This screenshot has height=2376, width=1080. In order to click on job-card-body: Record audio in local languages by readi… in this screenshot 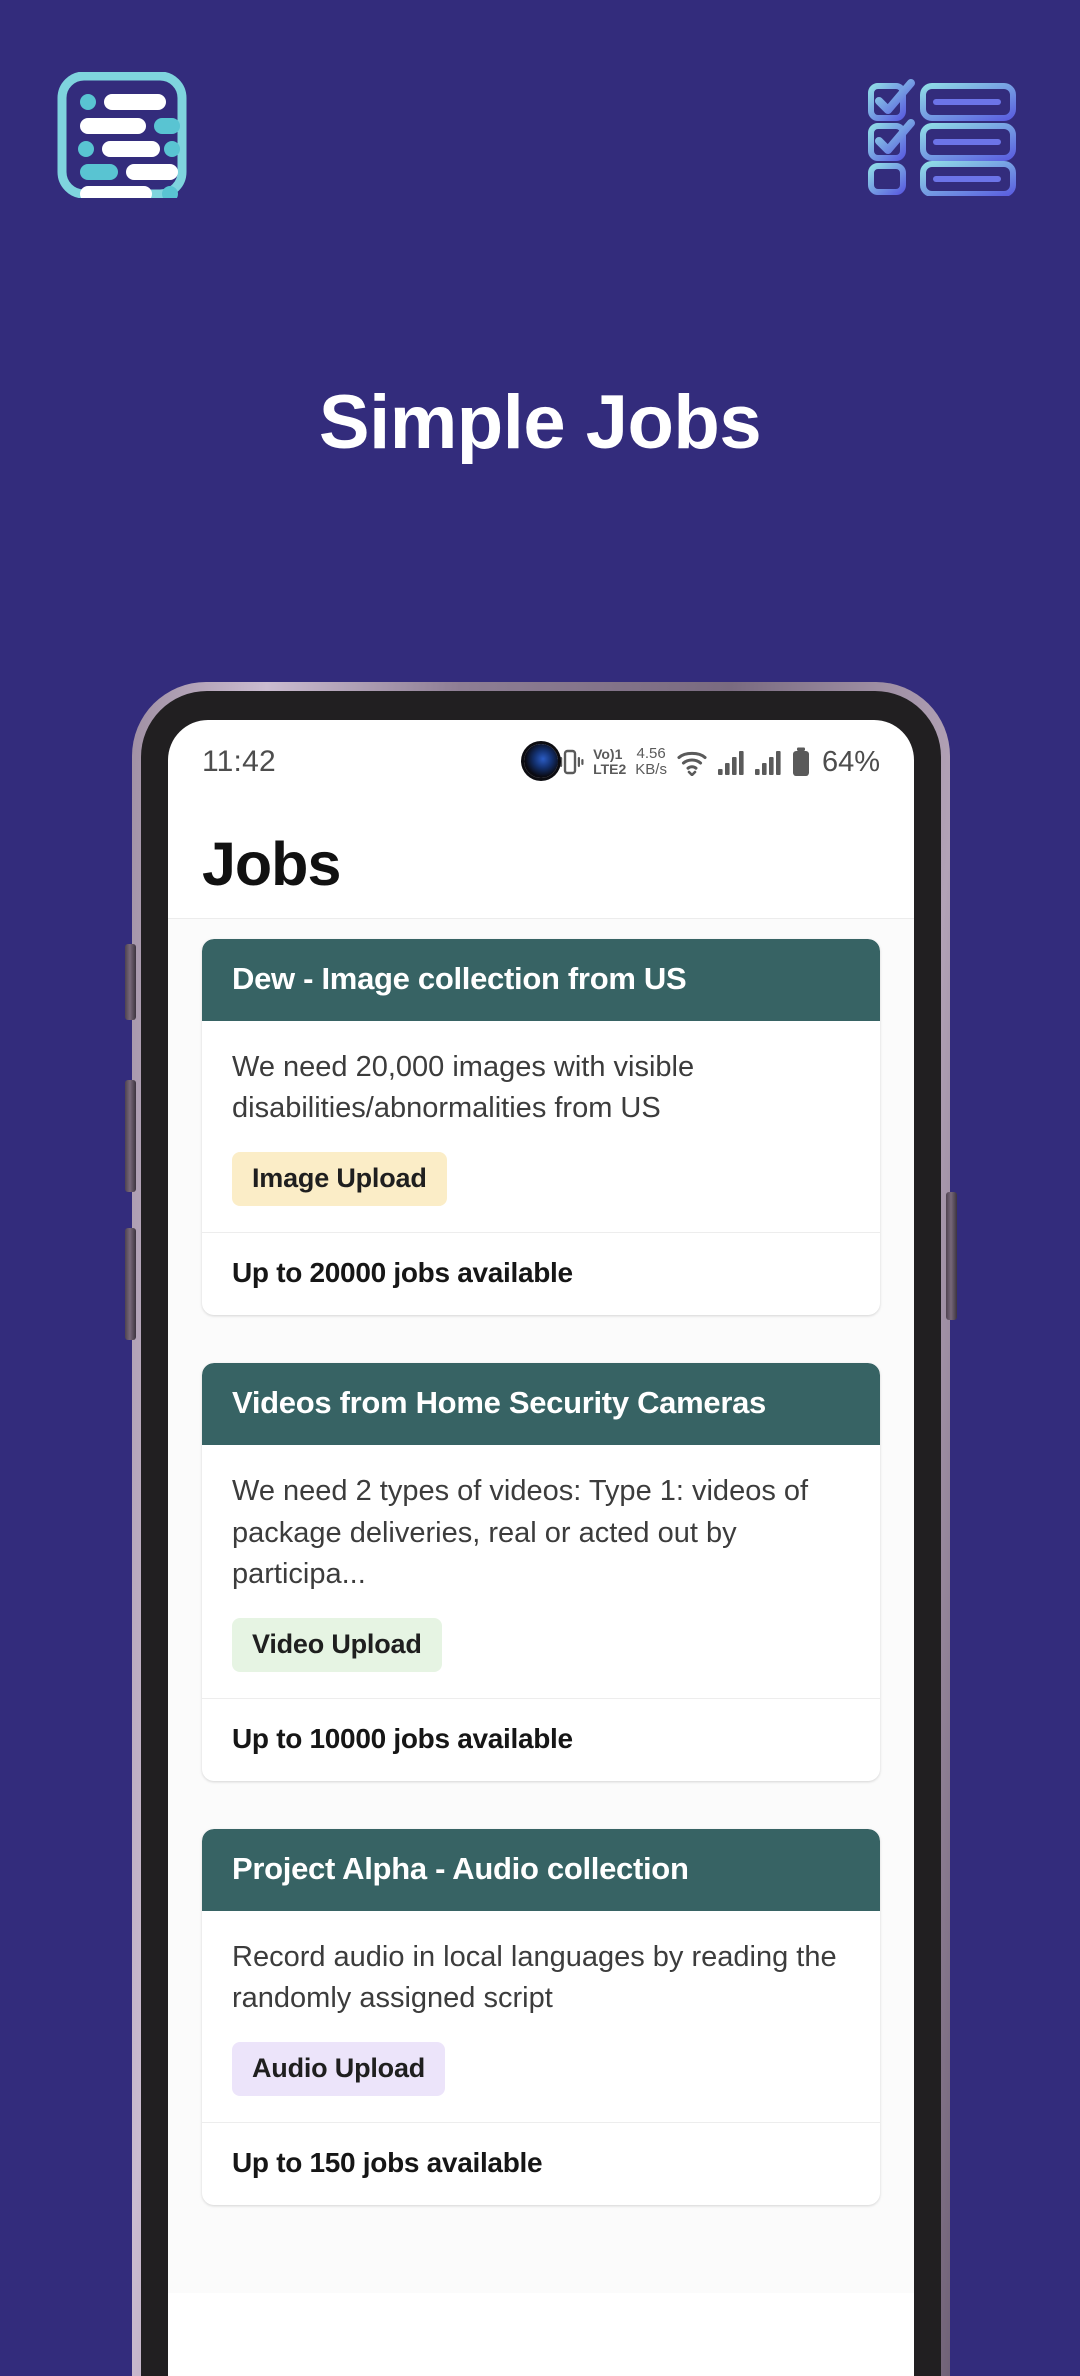, I will do `click(541, 2017)`.